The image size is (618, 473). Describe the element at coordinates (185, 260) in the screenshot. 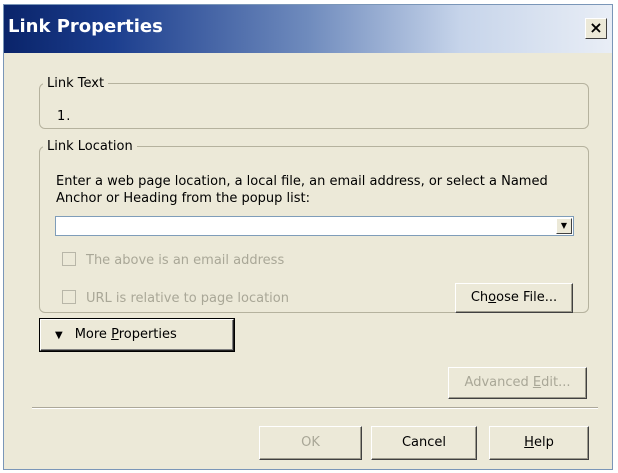

I see `email-checkbox-label: The above is an email address` at that location.